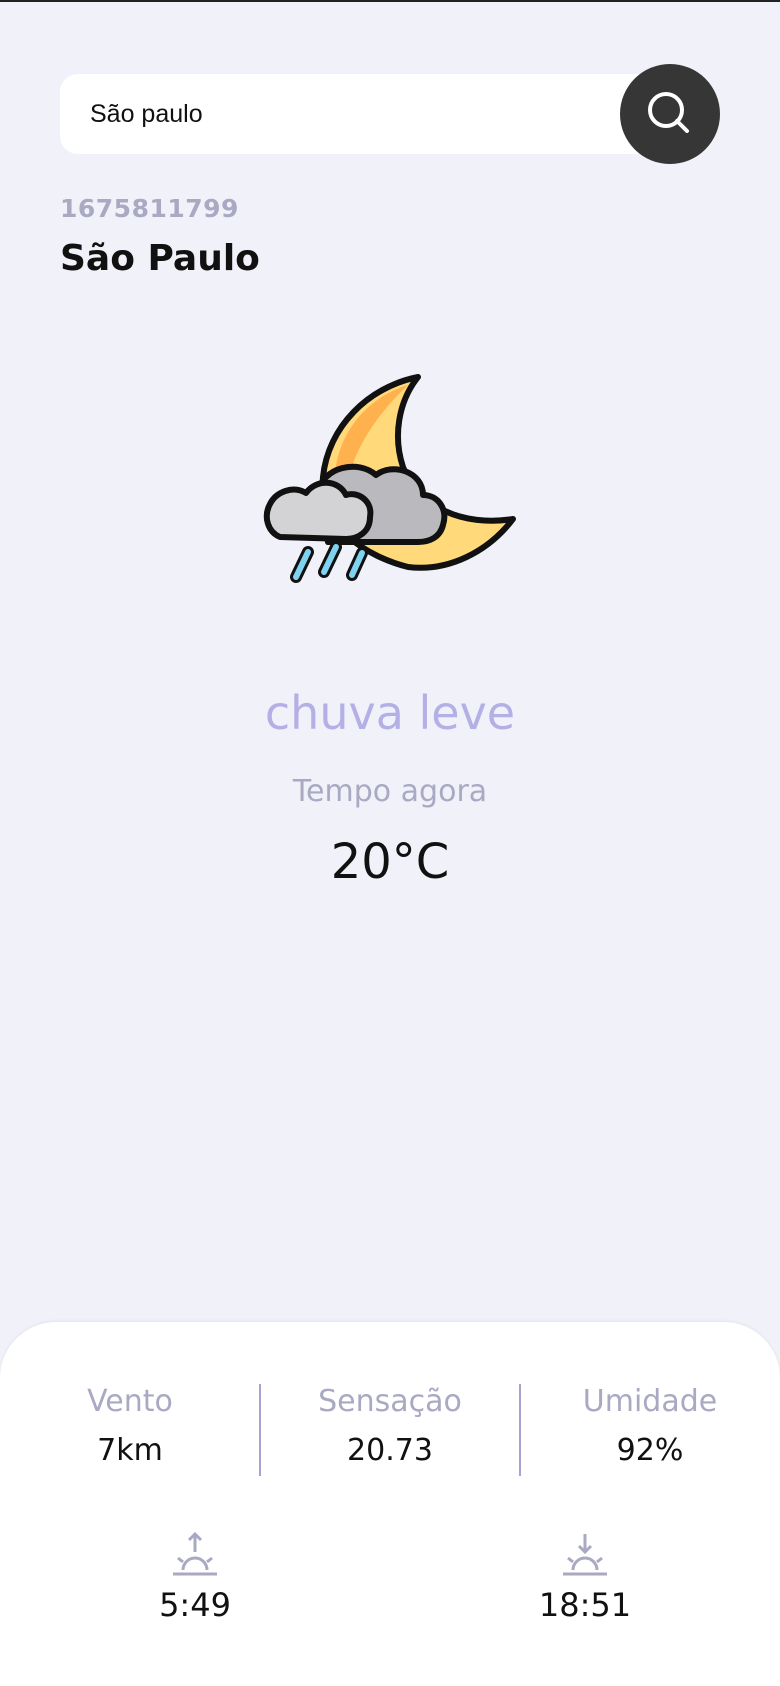 The width and height of the screenshot is (780, 1686). What do you see at coordinates (130, 1401) in the screenshot?
I see `wind-label: Vento` at bounding box center [130, 1401].